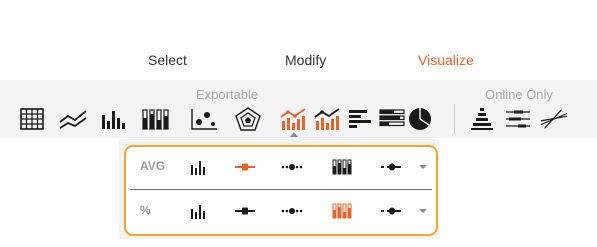 This screenshot has height=247, width=597. I want to click on series-label: %, so click(145, 210).